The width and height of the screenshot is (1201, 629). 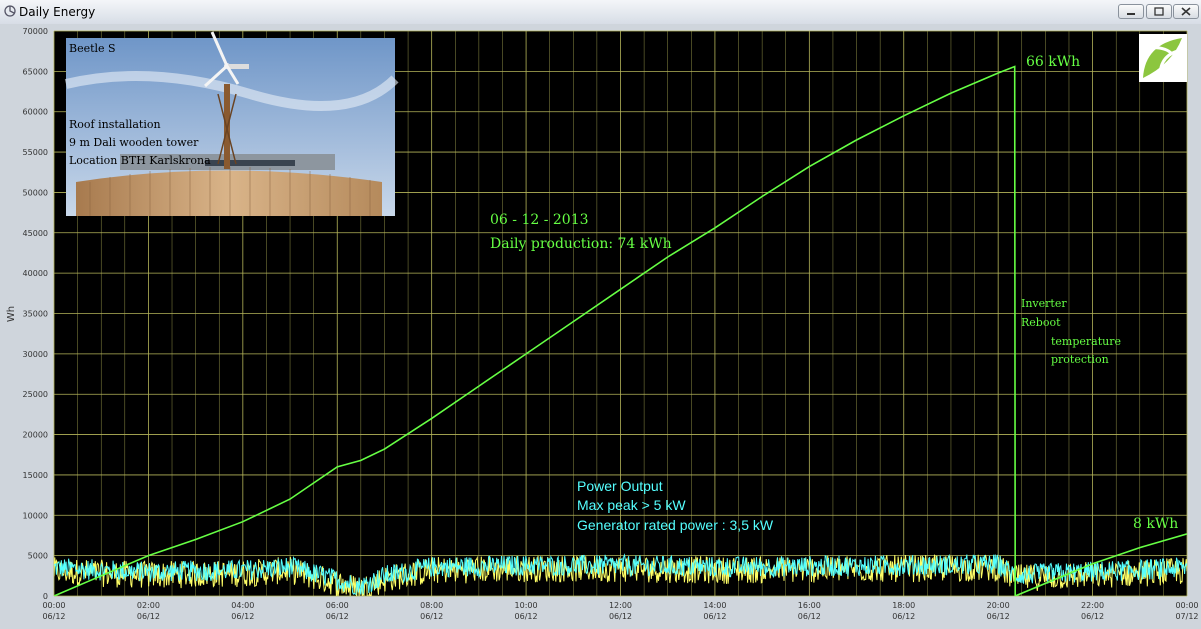 What do you see at coordinates (35, 394) in the screenshot?
I see `y-tick-label: 25000` at bounding box center [35, 394].